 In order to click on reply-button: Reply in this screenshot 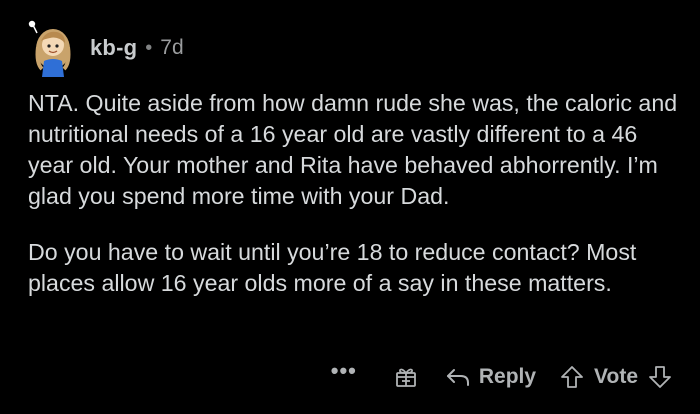, I will do `click(490, 377)`.